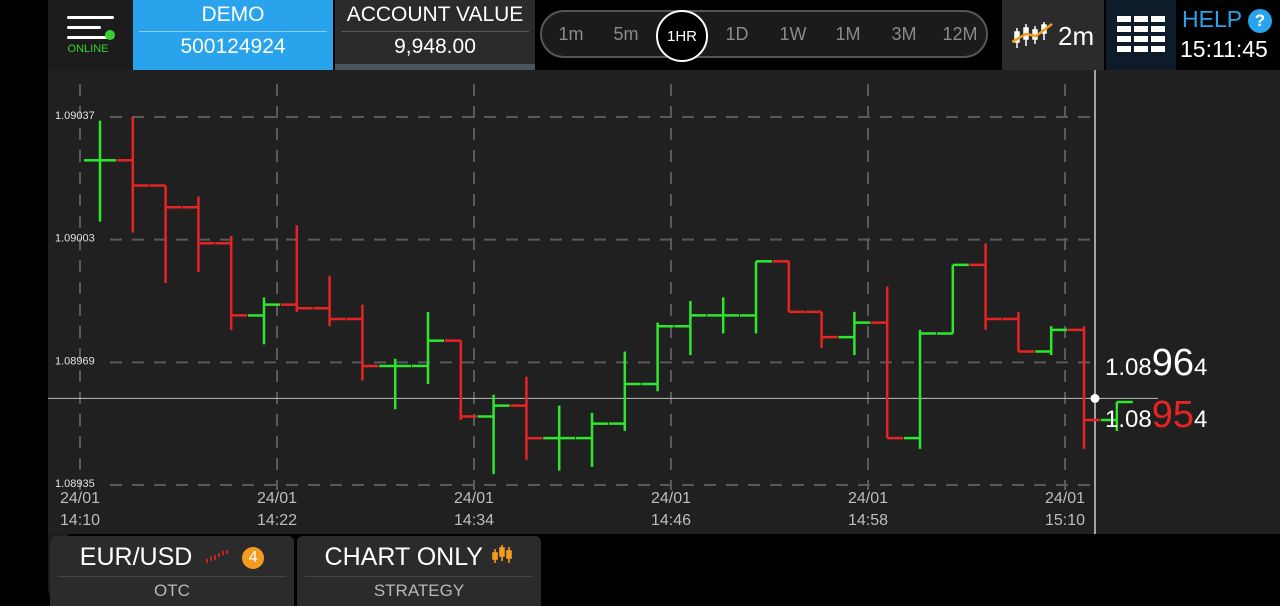 The width and height of the screenshot is (1280, 606). What do you see at coordinates (253, 558) in the screenshot?
I see `asset-badge: 4` at bounding box center [253, 558].